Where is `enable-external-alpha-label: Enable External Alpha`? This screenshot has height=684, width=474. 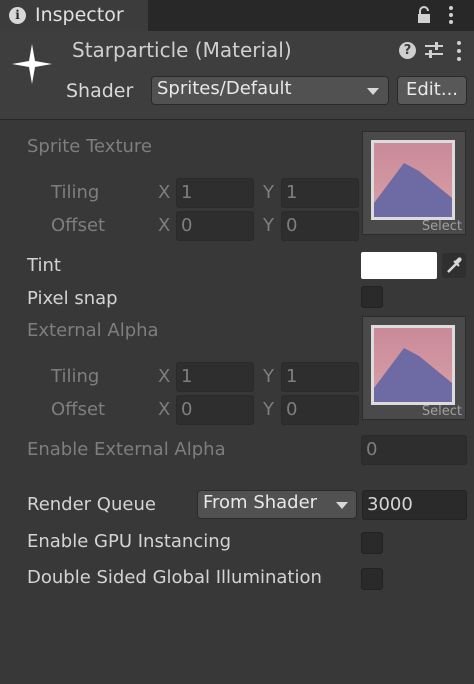
enable-external-alpha-label: Enable External Alpha is located at coordinates (126, 449).